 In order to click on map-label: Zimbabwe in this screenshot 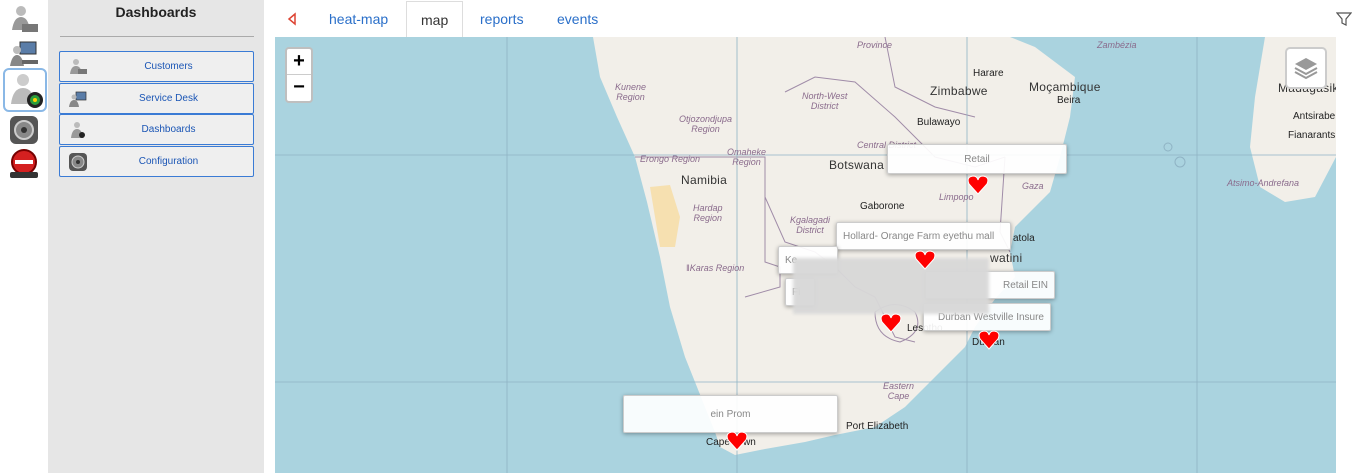, I will do `click(959, 91)`.